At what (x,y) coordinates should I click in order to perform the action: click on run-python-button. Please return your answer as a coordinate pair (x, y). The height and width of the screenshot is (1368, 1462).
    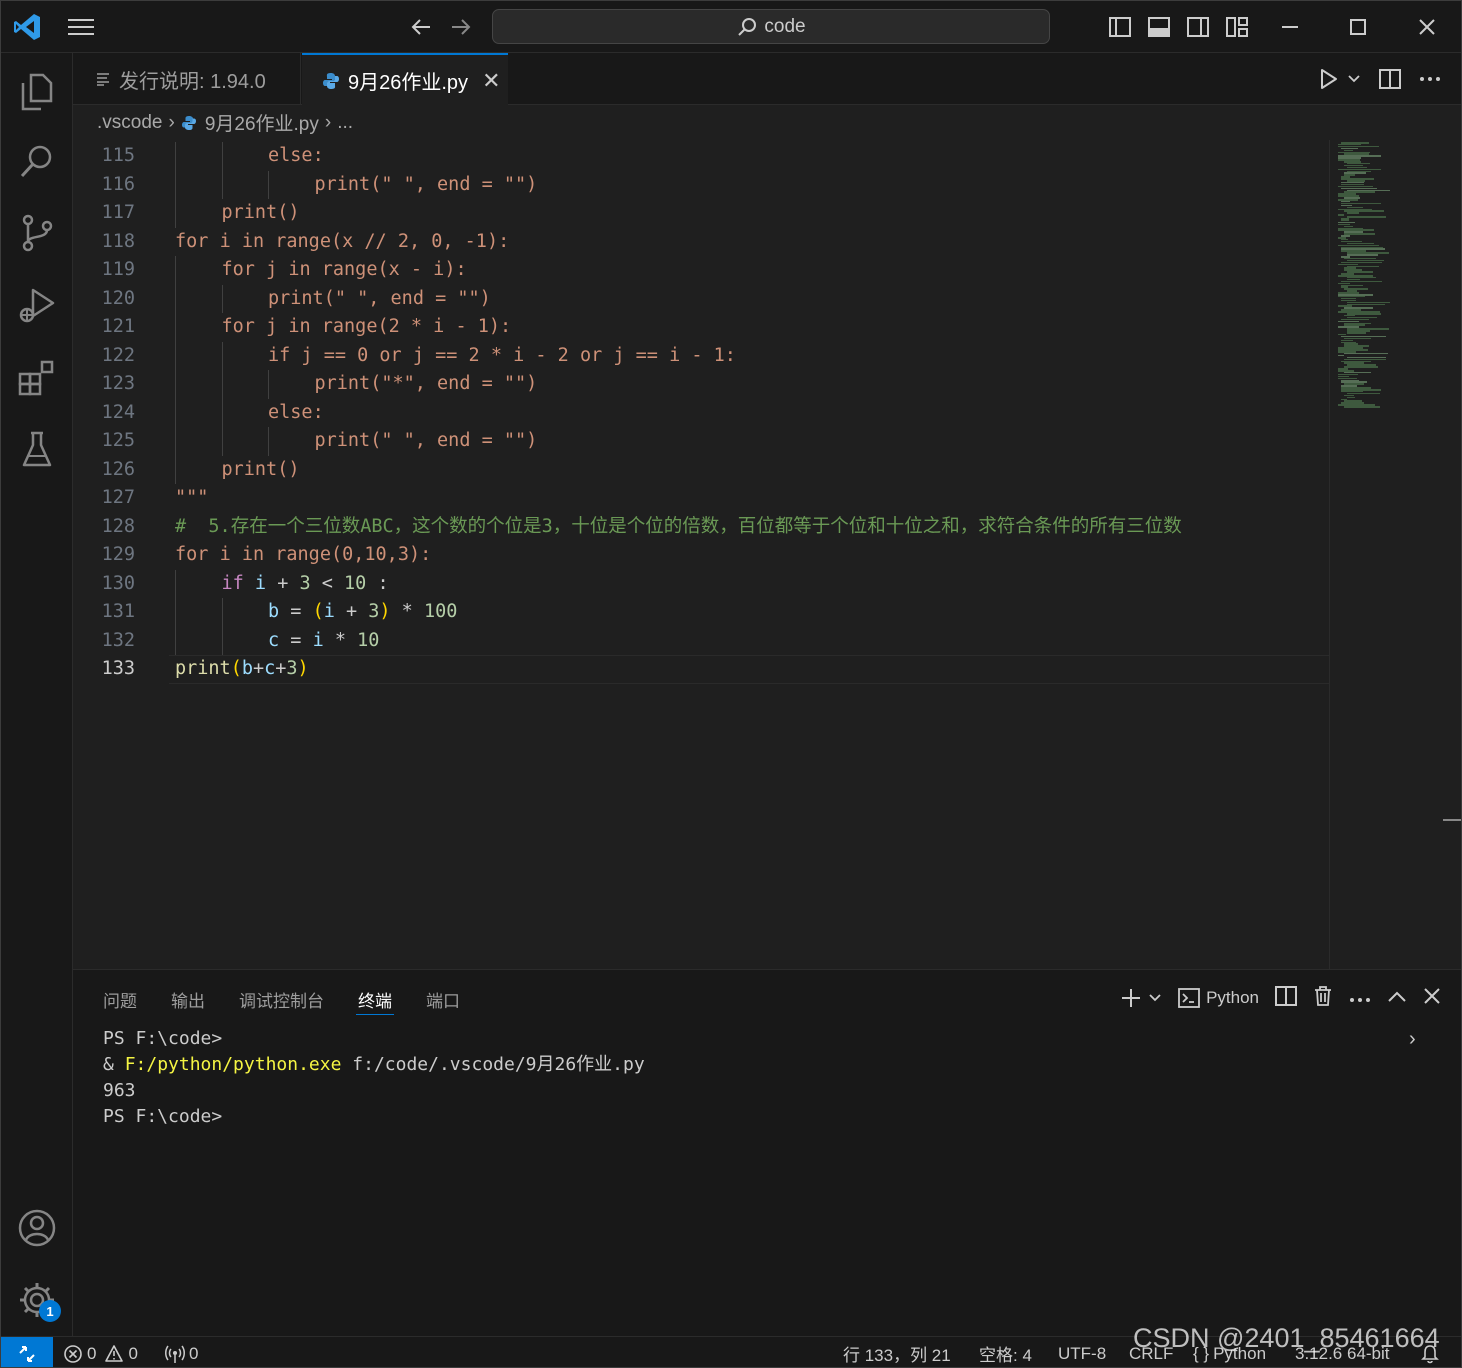
    Looking at the image, I should click on (1340, 79).